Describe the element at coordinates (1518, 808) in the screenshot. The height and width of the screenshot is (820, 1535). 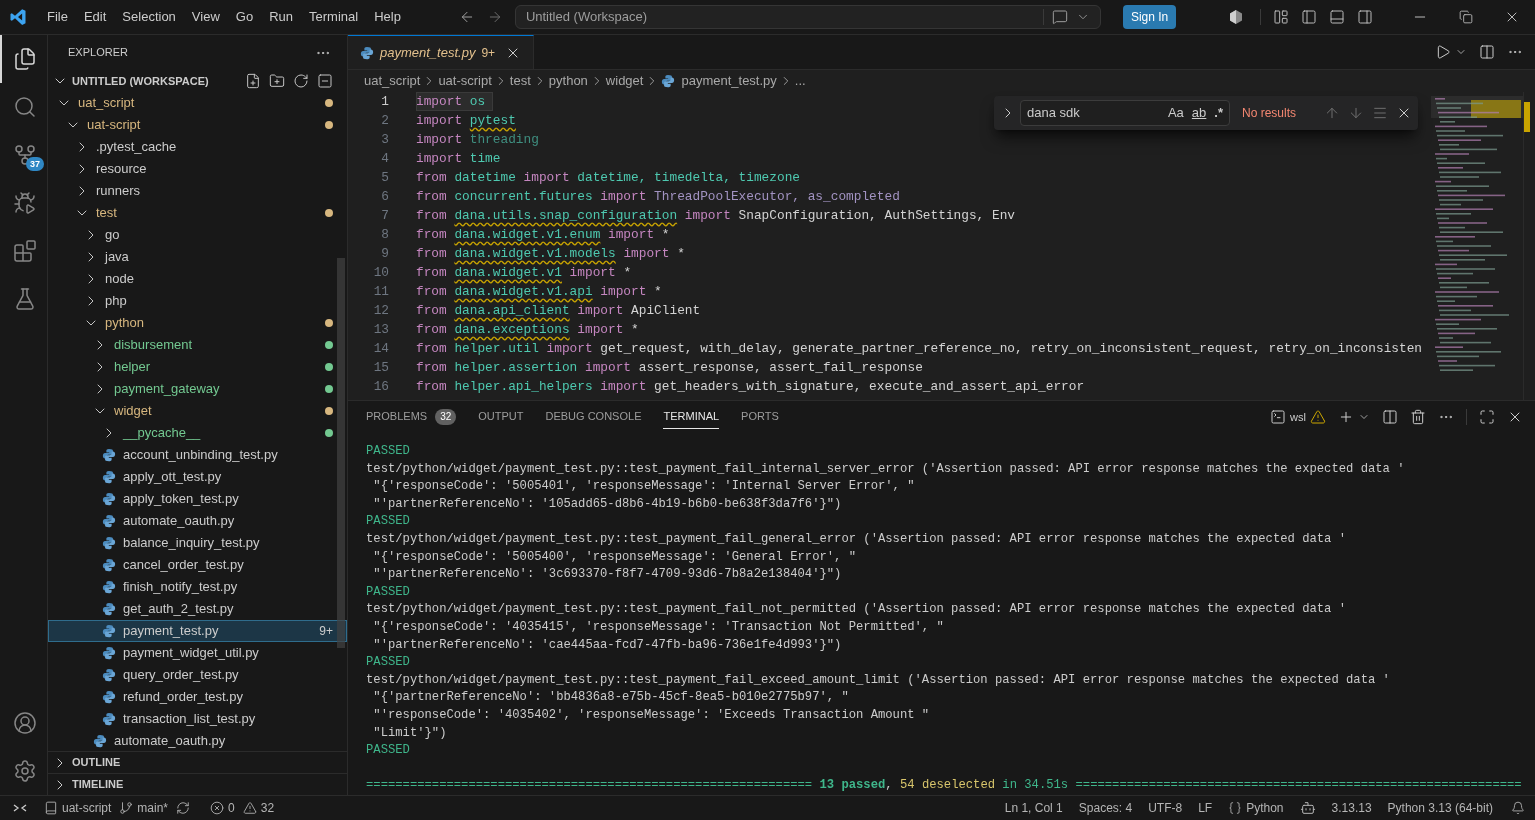
I see `bell-icon` at that location.